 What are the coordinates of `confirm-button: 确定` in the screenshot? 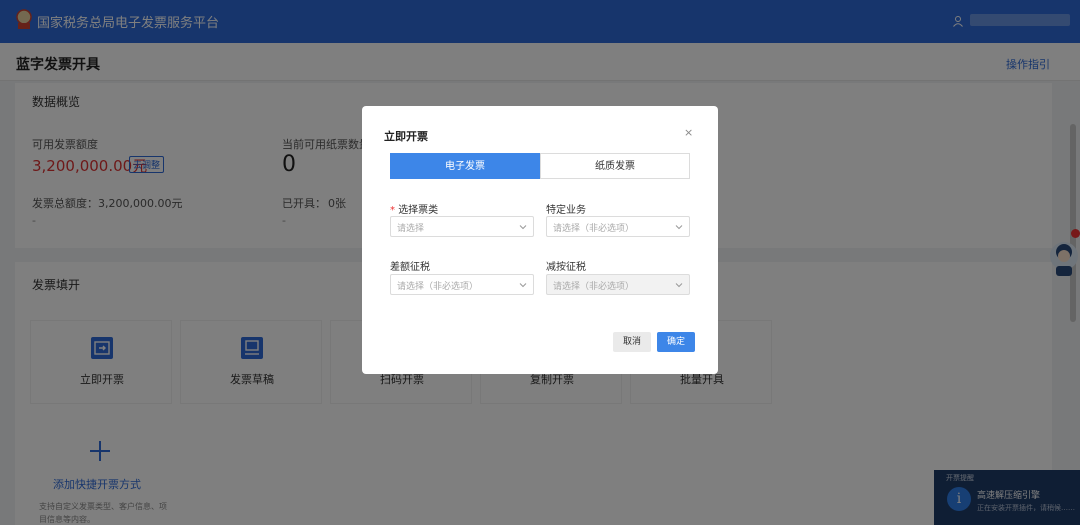 It's located at (676, 342).